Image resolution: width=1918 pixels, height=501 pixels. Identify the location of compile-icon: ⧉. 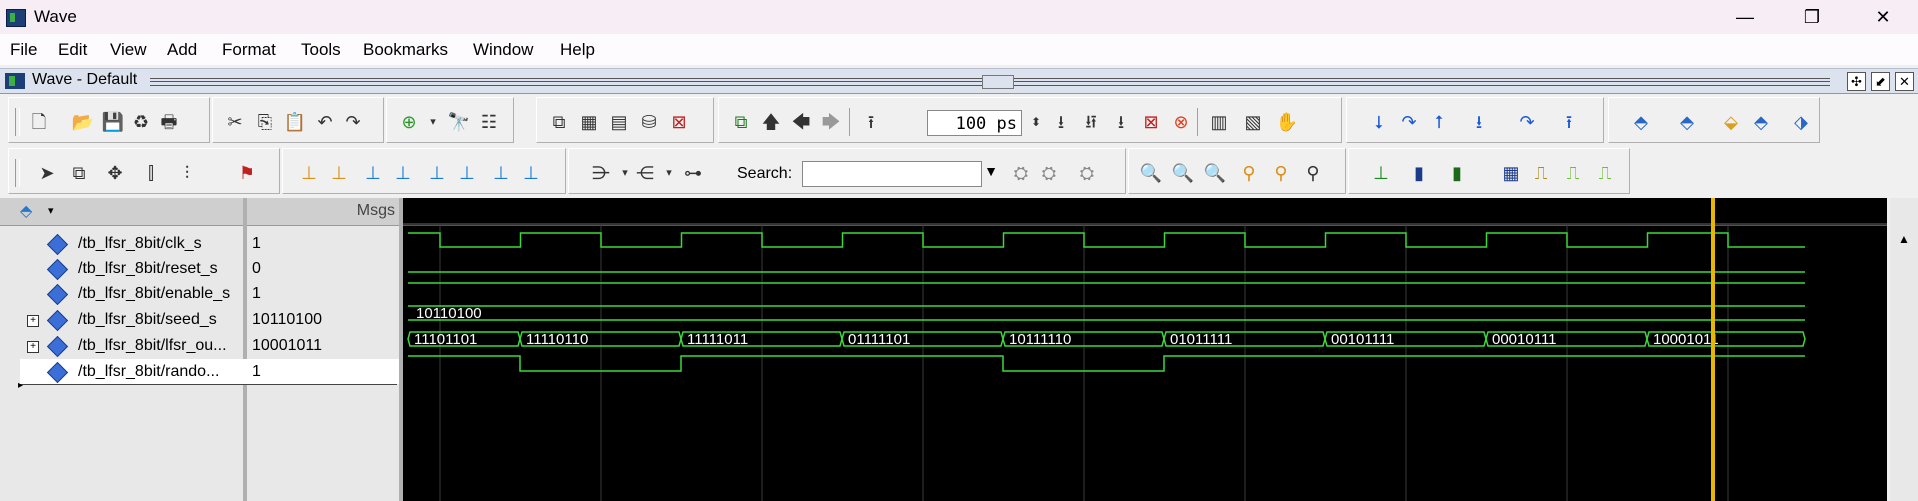
(559, 122).